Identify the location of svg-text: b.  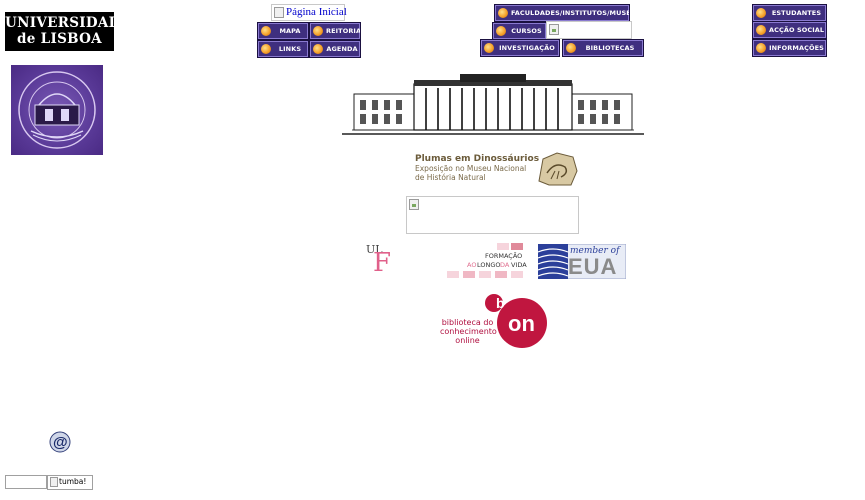
(500, 303).